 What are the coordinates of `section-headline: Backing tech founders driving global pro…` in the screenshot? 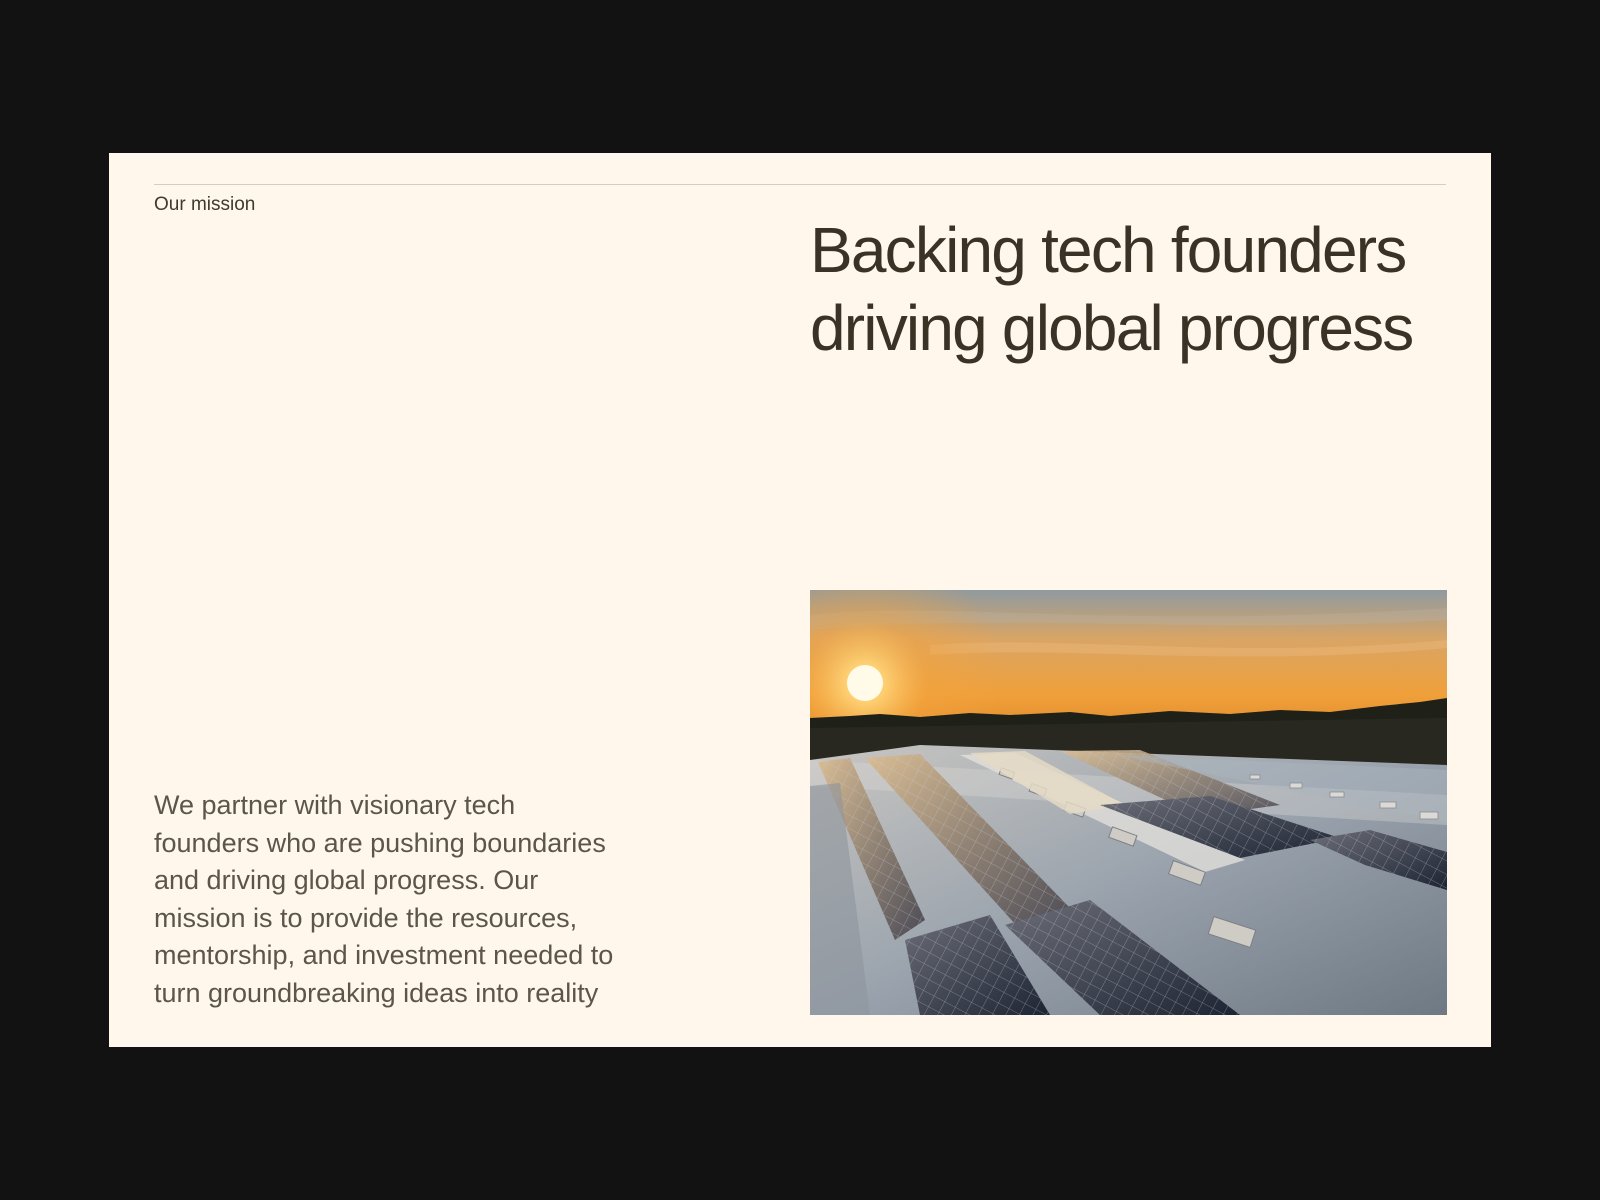 It's located at (1135, 289).